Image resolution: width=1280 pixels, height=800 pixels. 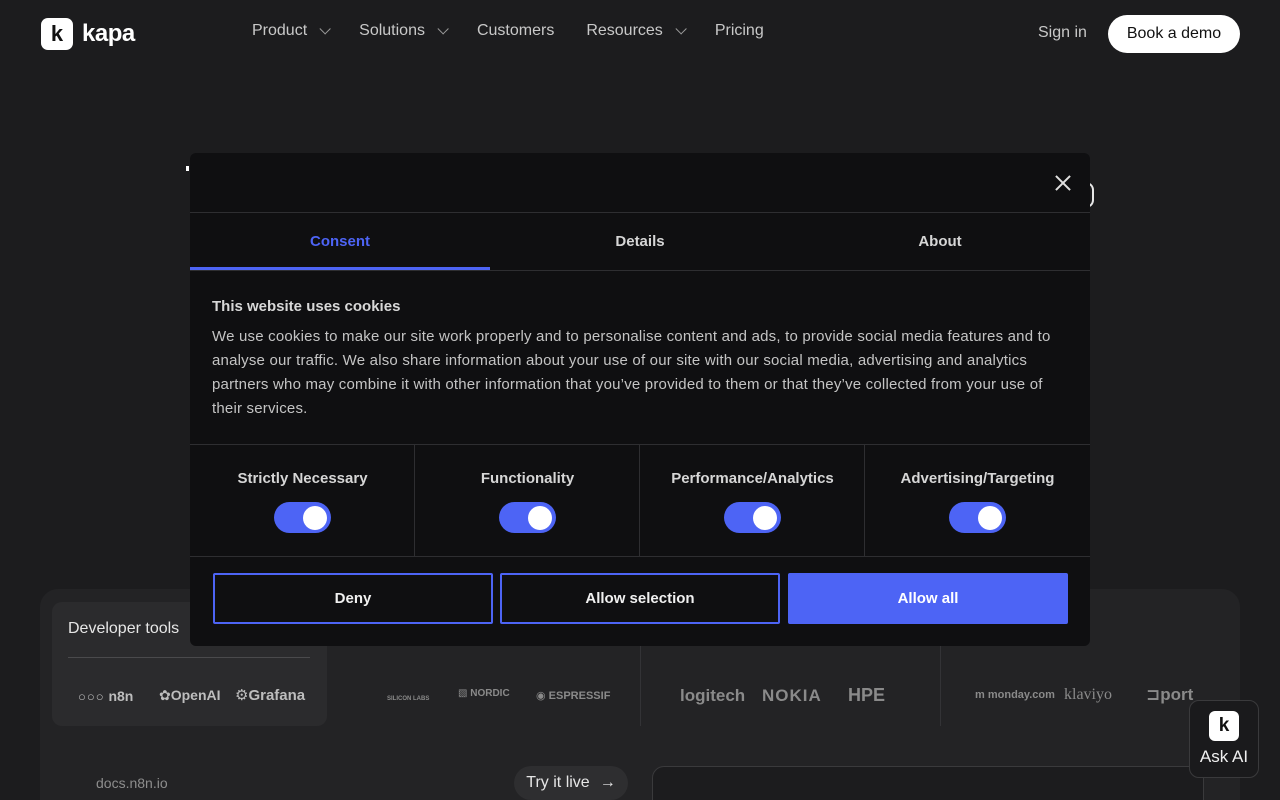 What do you see at coordinates (792, 695) in the screenshot?
I see `brand-logo-nokia: NOKIA` at bounding box center [792, 695].